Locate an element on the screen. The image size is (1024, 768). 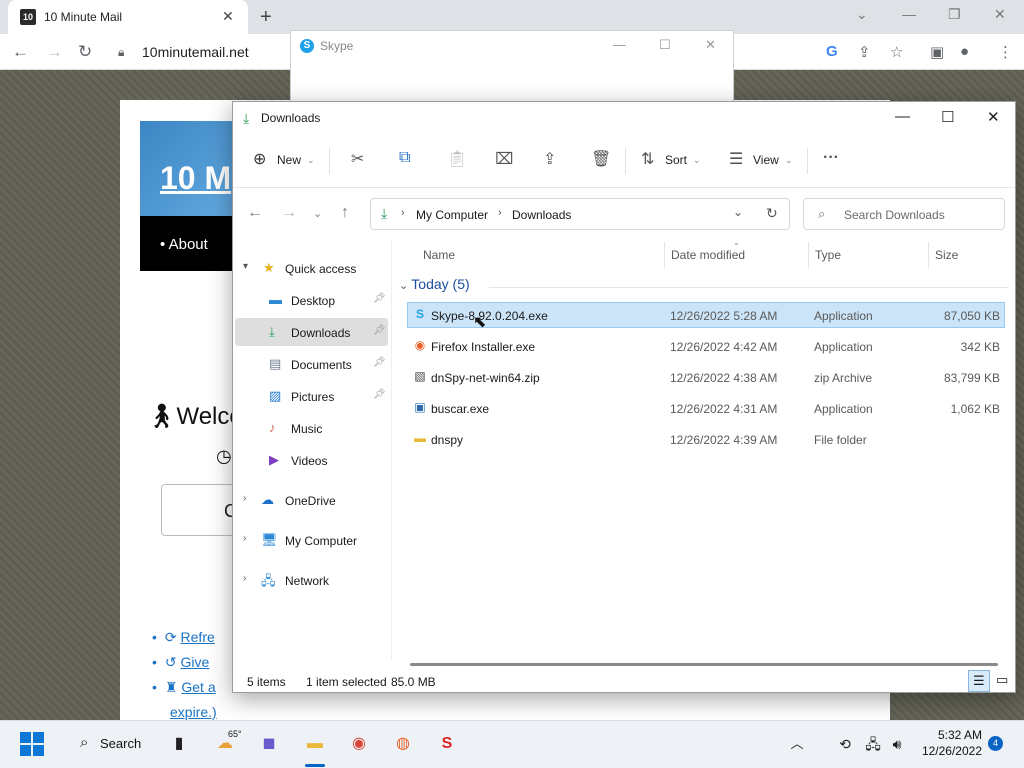
site-link-item: • ↺ Give is located at coordinates (180, 662).